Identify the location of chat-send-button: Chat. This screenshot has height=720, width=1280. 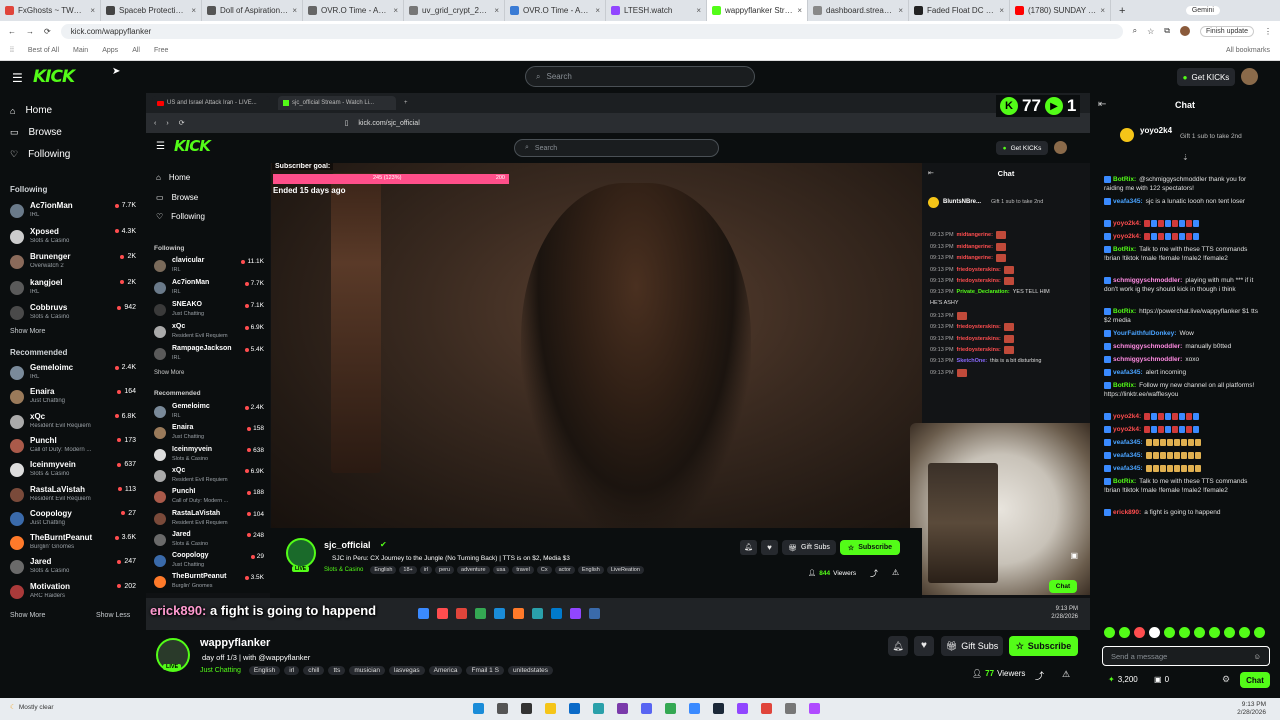
(1255, 680).